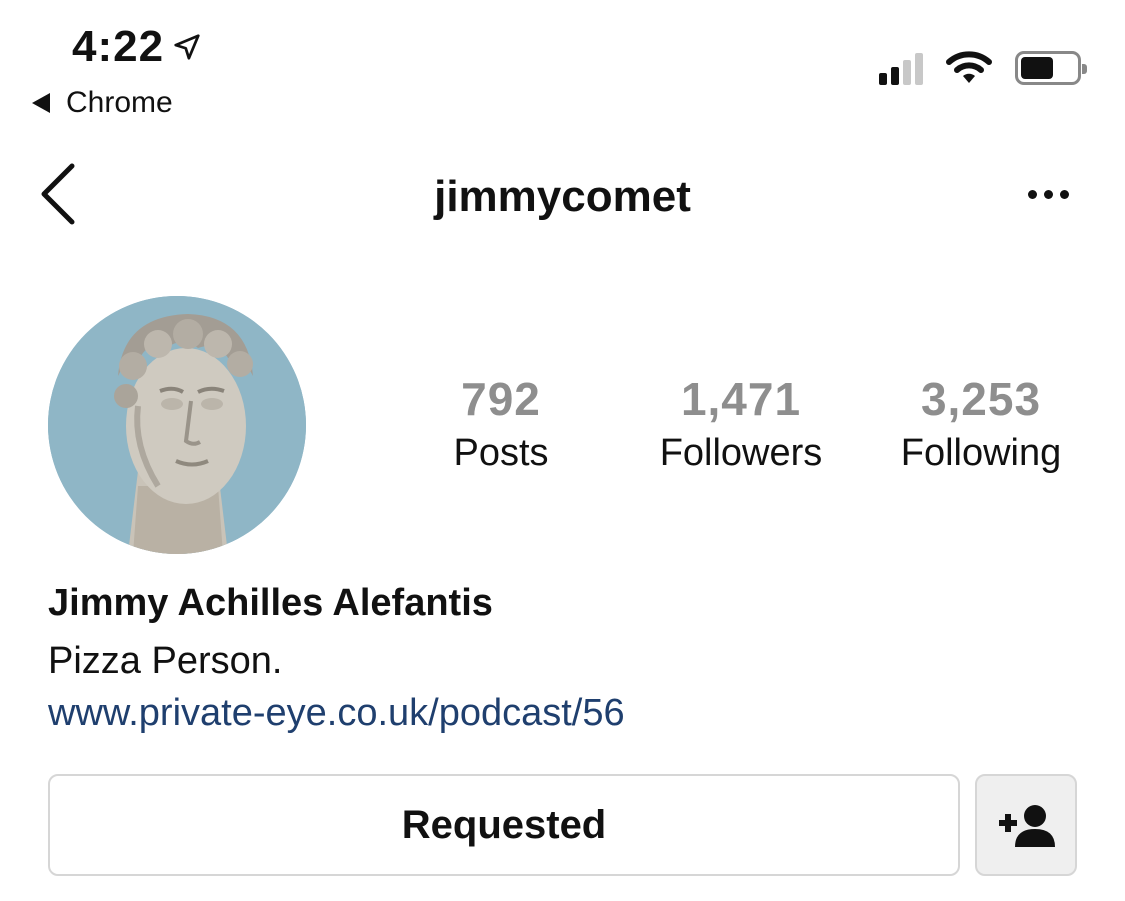 This screenshot has width=1125, height=901. Describe the element at coordinates (501, 426) in the screenshot. I see `stat-posts: 792 Posts` at that location.